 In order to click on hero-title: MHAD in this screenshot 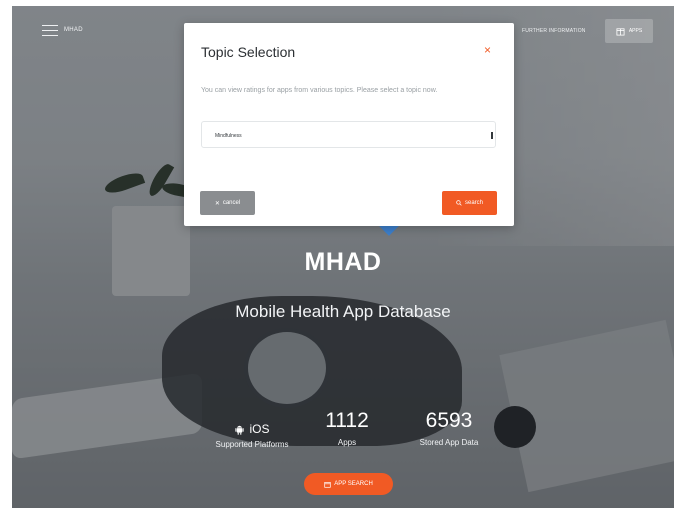, I will do `click(343, 262)`.